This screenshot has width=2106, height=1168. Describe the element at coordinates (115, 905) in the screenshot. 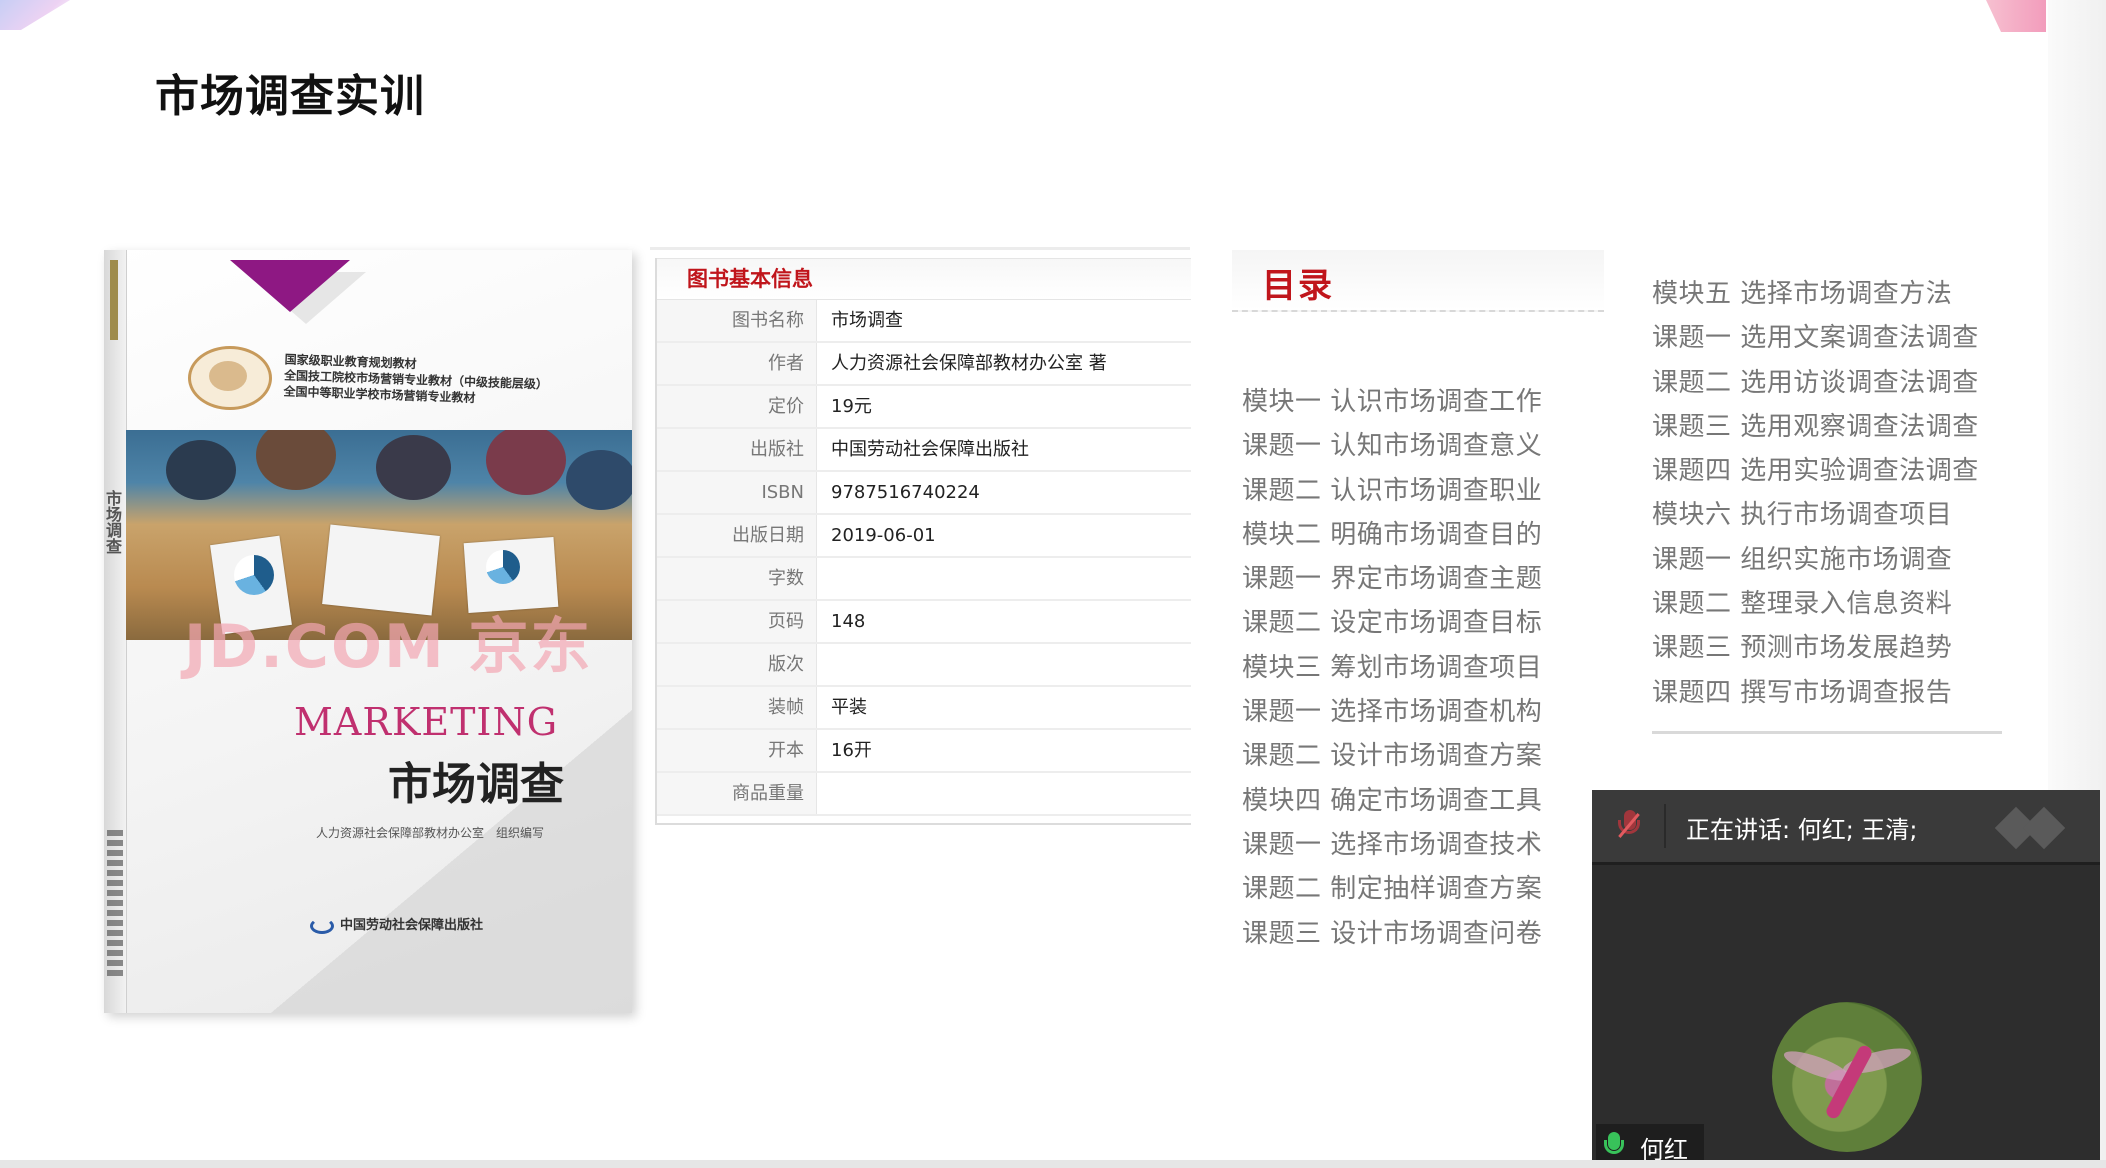

I see `spine-publisher-mark` at that location.